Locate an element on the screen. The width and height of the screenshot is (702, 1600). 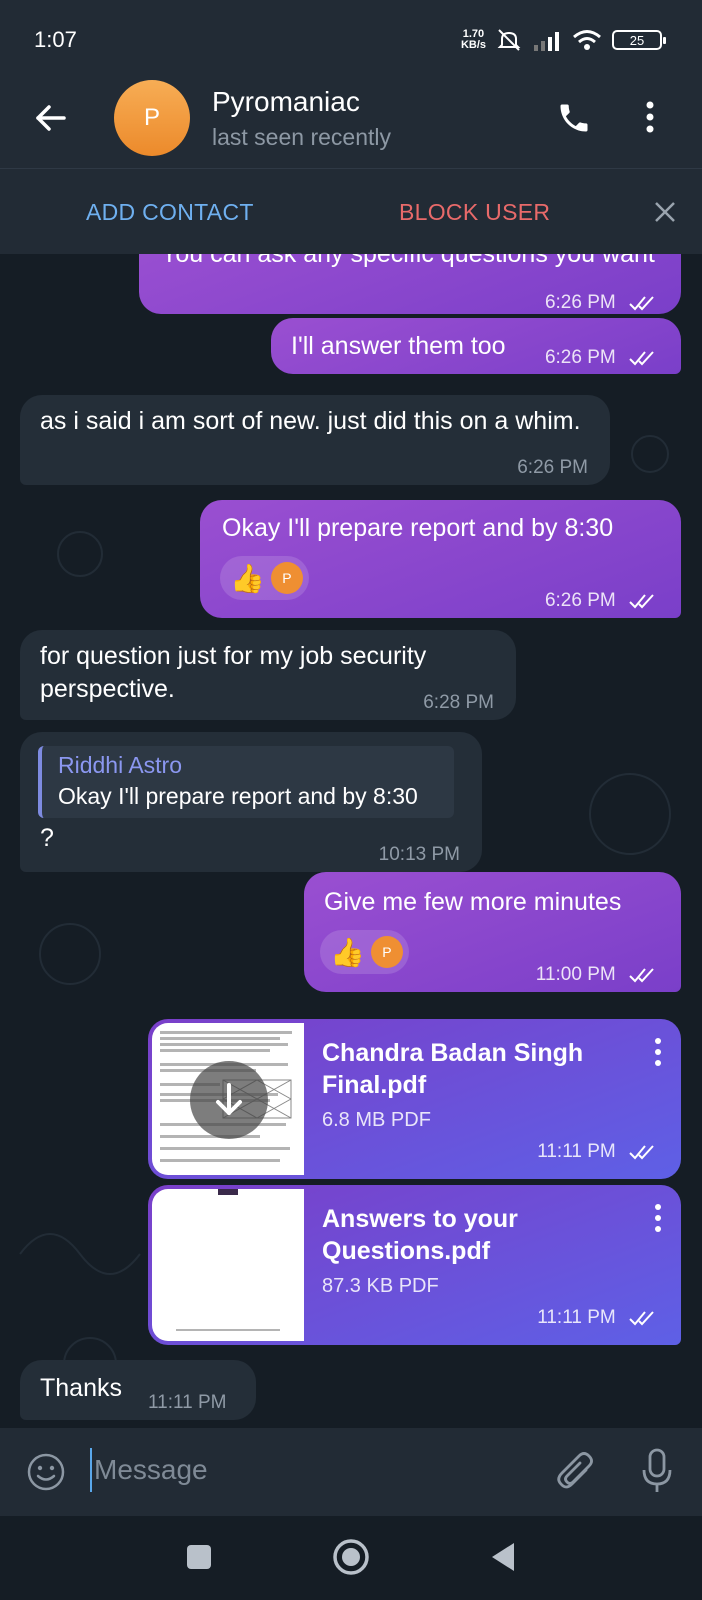
close-icon is located at coordinates (665, 212).